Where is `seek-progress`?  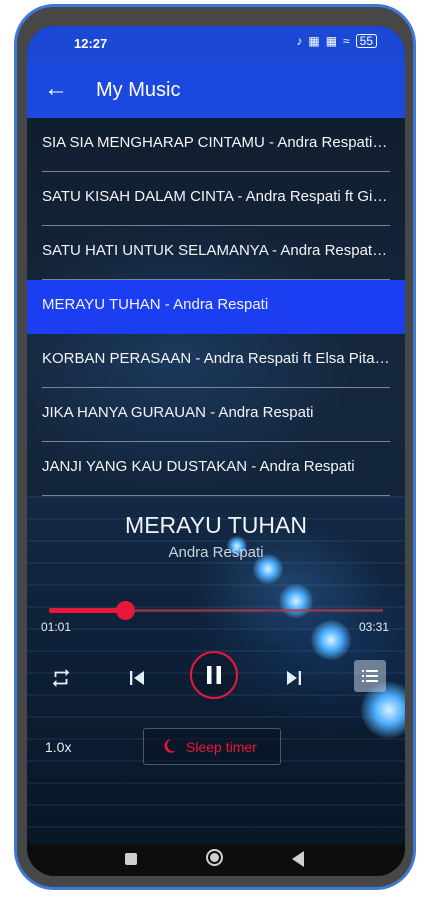 seek-progress is located at coordinates (87, 610).